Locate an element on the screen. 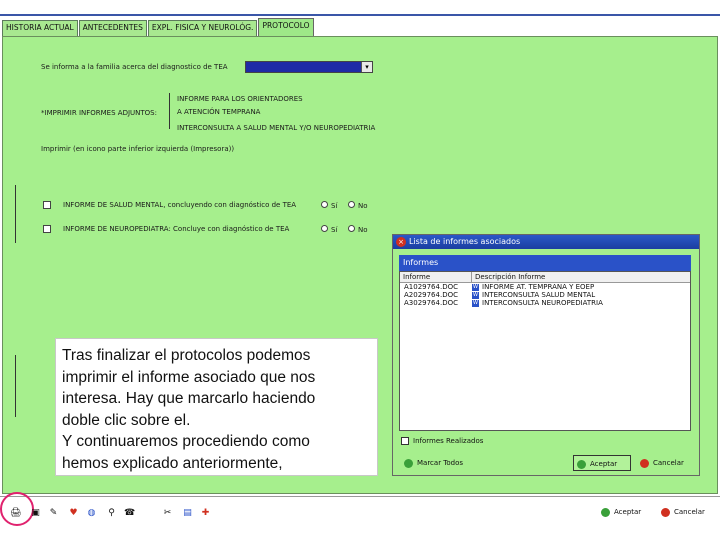  report-desc: INFORME AT. TEMPRANA Y EOEP is located at coordinates (538, 287).